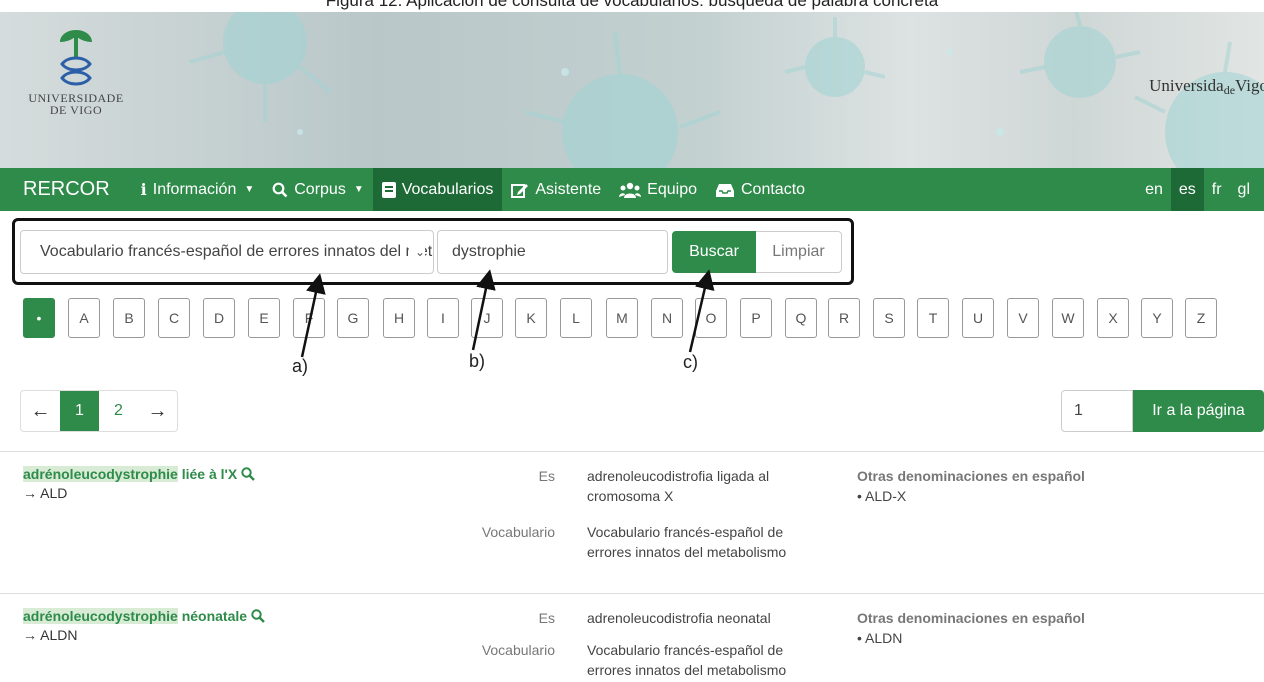 The image size is (1264, 682). Describe the element at coordinates (725, 190) in the screenshot. I see `inbox-icon` at that location.